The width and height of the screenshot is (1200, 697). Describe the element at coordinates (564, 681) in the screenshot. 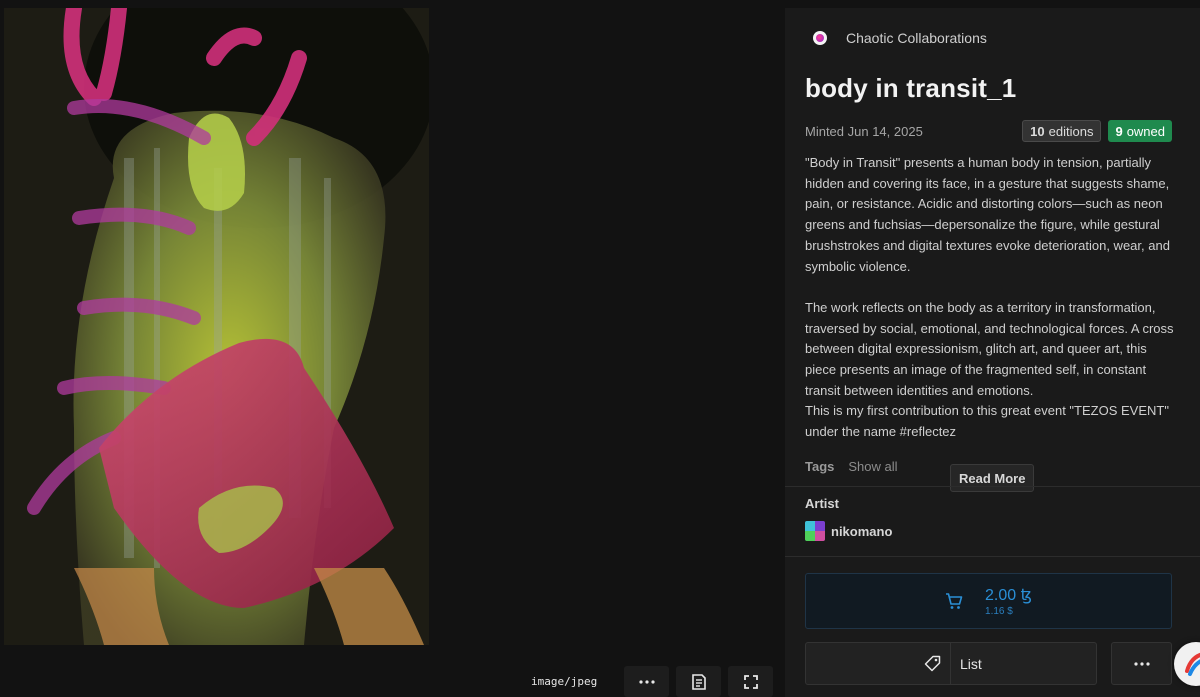

I see `mime-type-label: image/jpeg` at that location.